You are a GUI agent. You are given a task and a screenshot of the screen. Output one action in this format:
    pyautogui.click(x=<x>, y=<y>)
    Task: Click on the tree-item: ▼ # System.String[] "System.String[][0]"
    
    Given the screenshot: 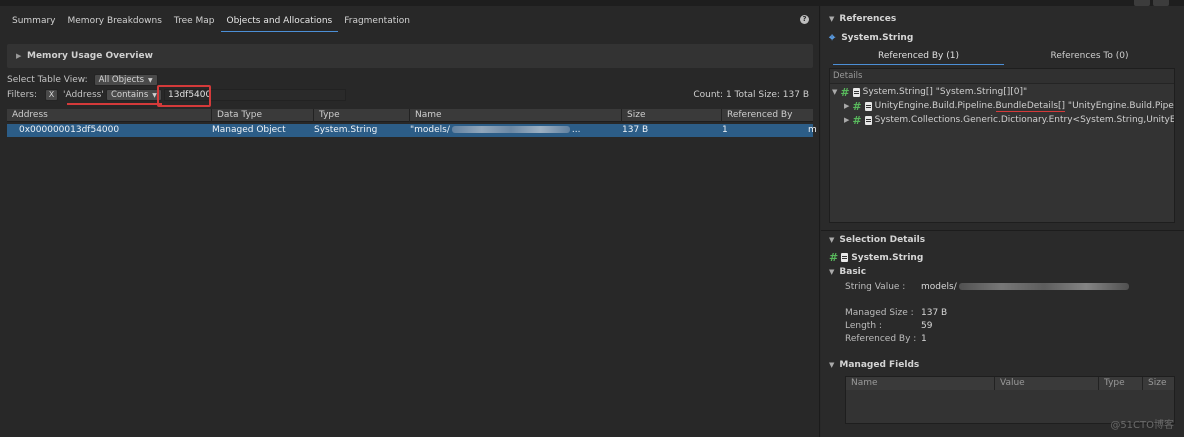 What is the action you would take?
    pyautogui.click(x=929, y=92)
    